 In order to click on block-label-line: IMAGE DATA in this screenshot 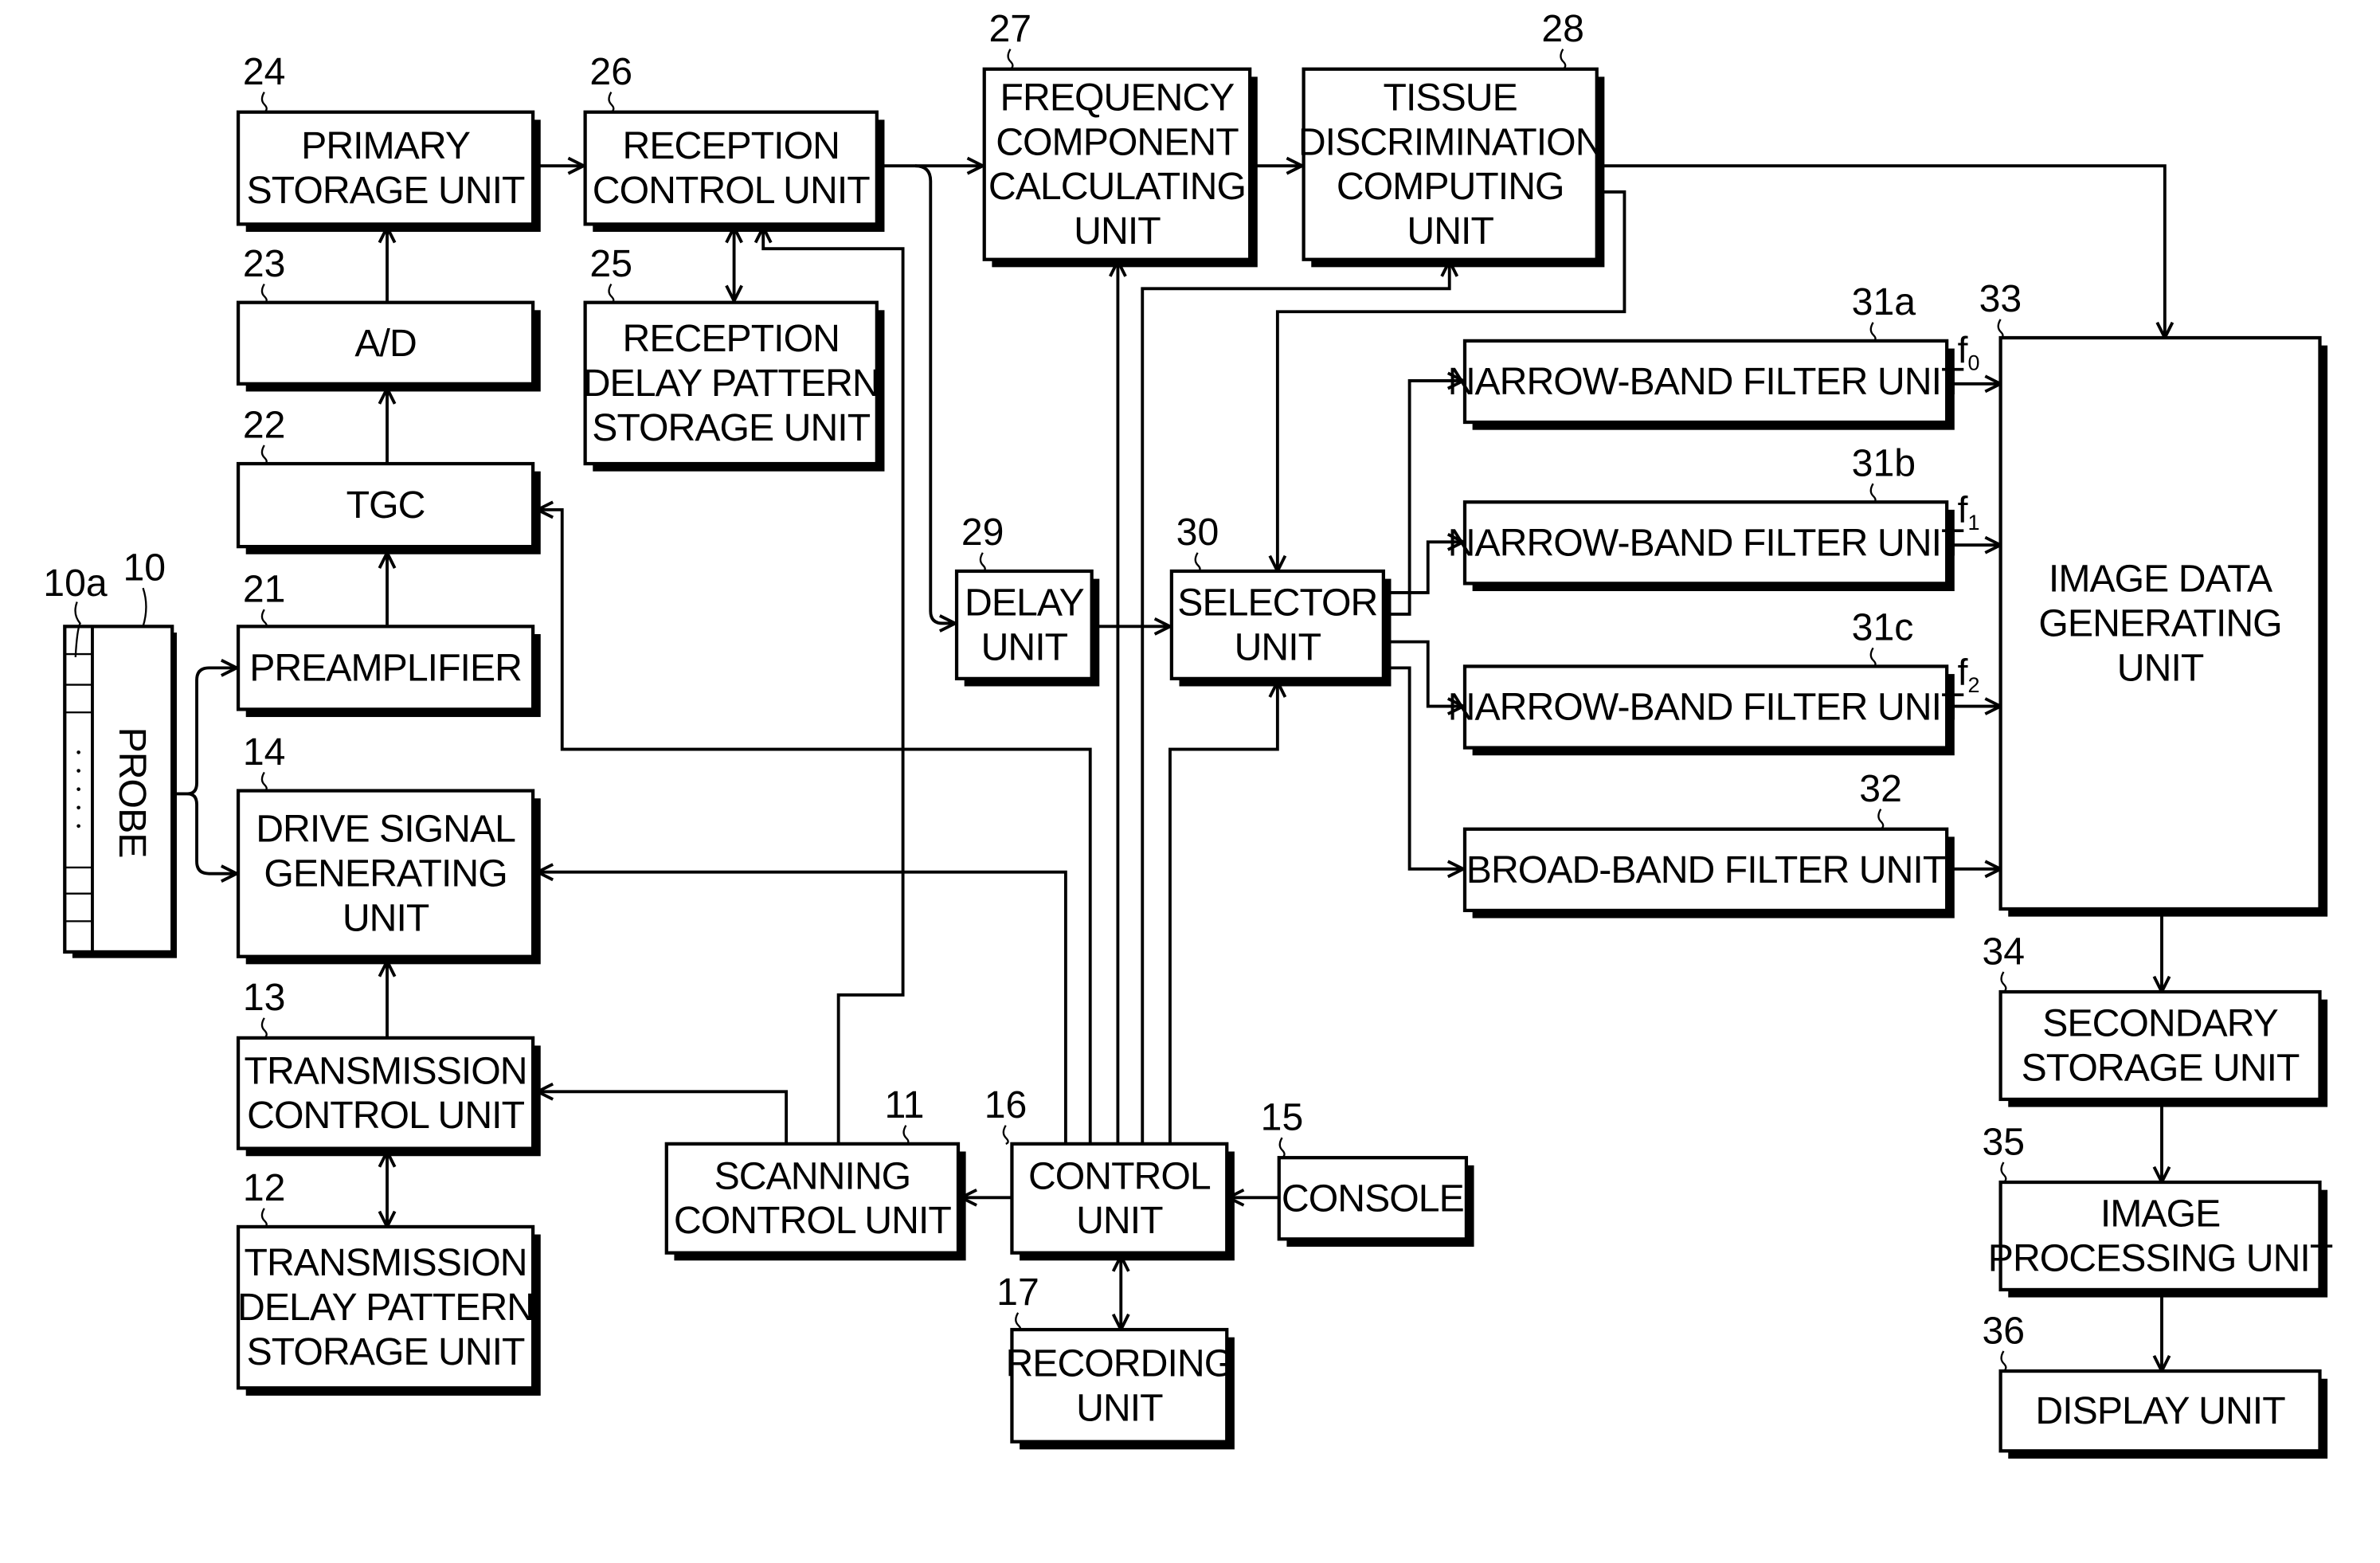, I will do `click(2161, 579)`.